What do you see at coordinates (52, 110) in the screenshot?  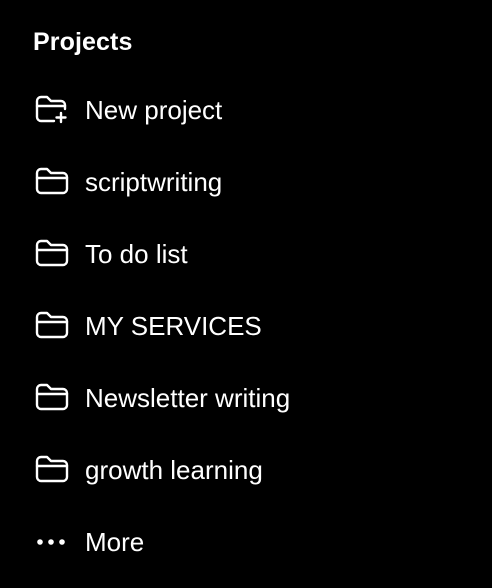 I see `folder-plus-icon` at bounding box center [52, 110].